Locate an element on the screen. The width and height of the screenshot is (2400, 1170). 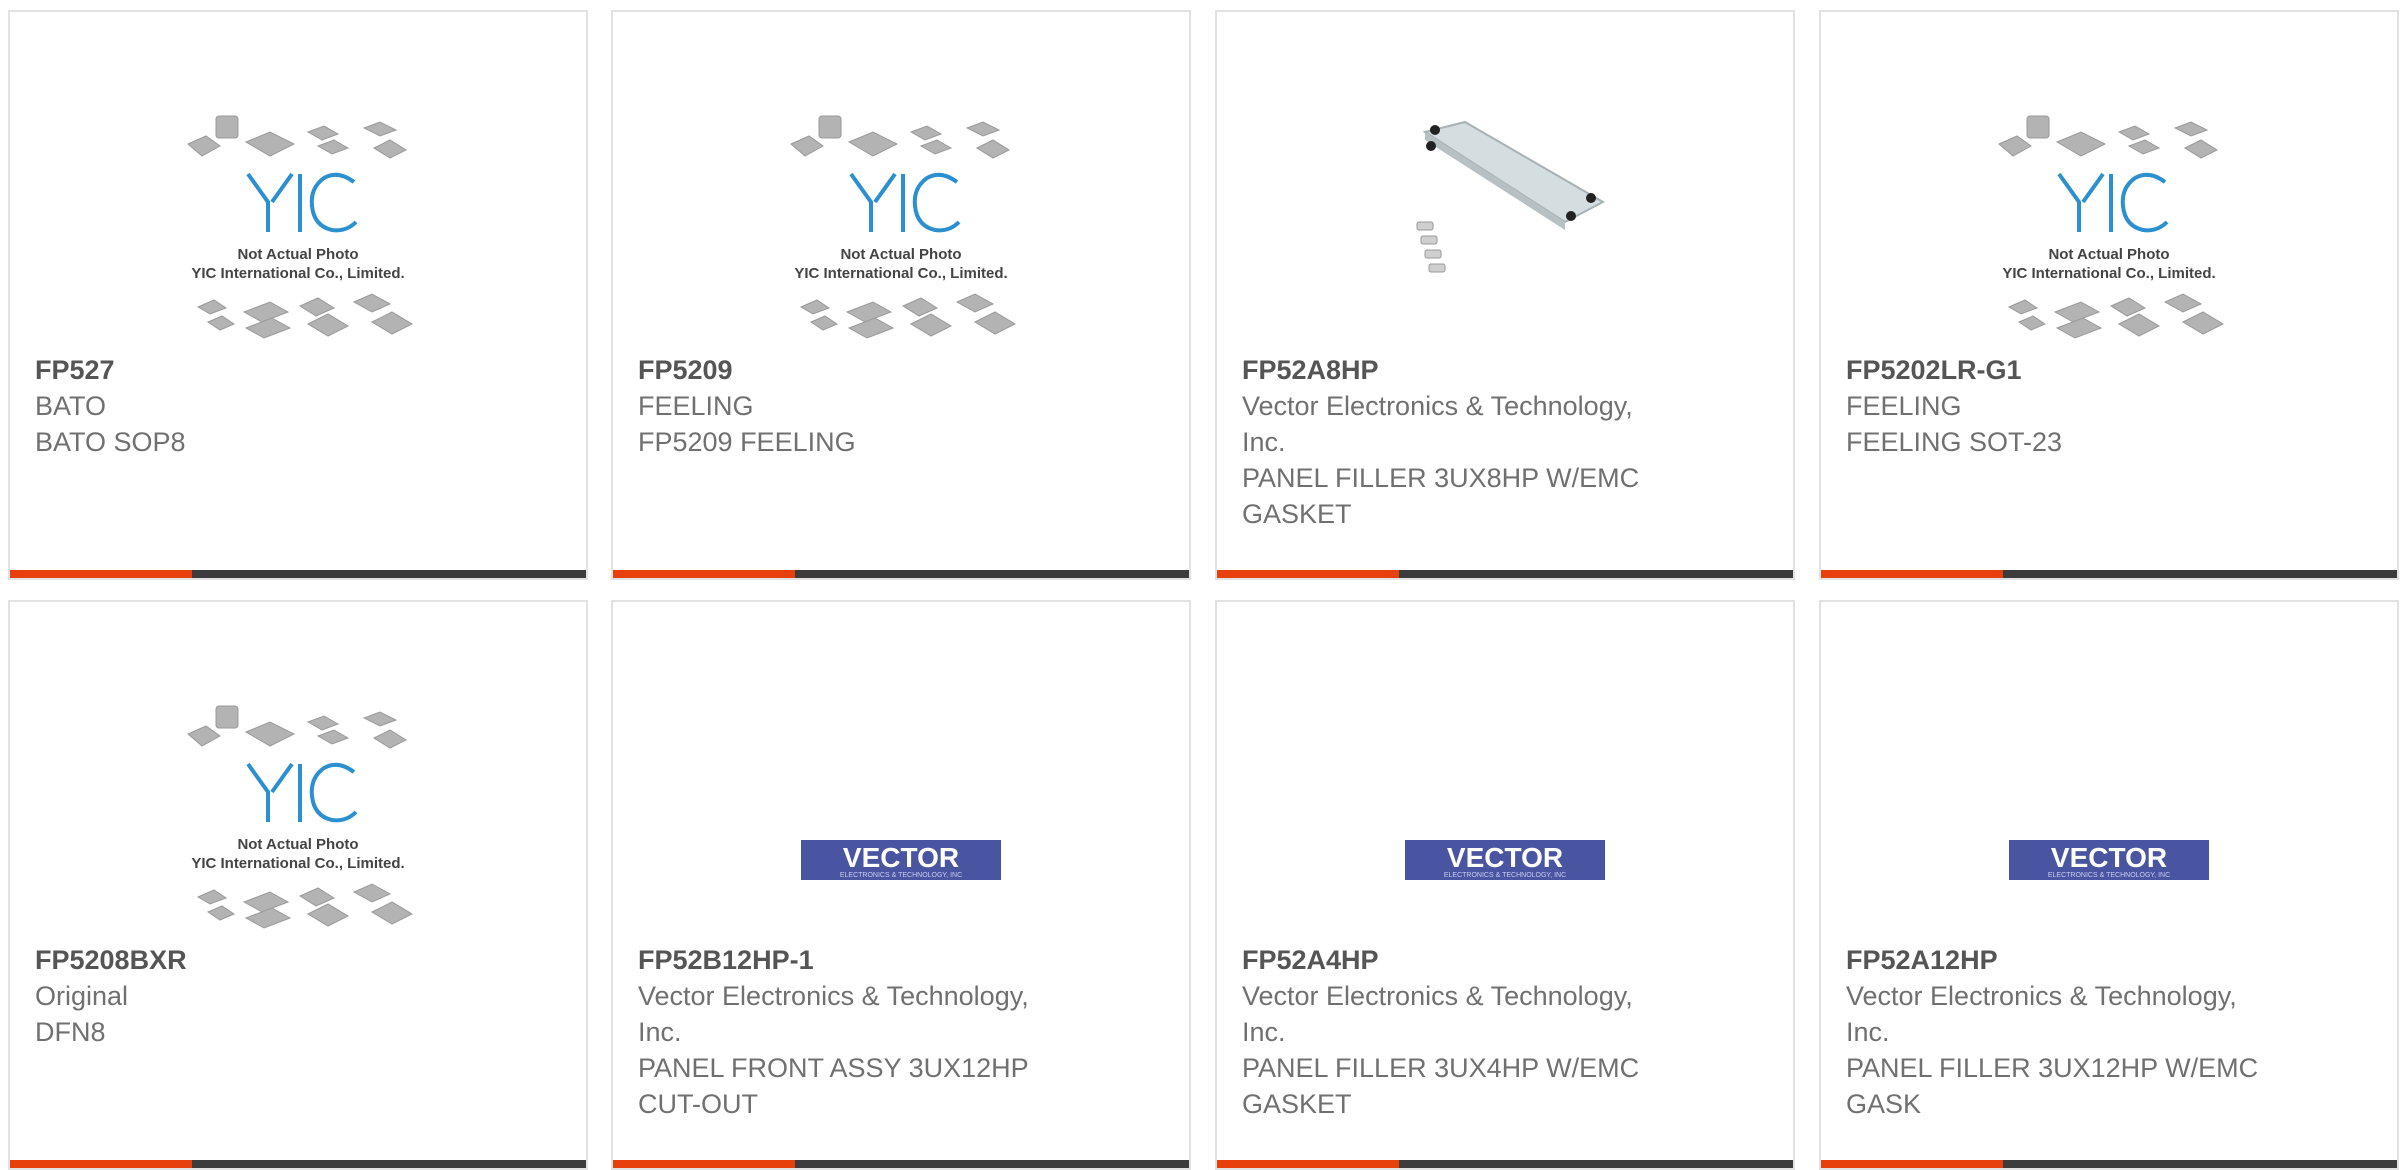
part-number: FP5209 is located at coordinates (853, 370).